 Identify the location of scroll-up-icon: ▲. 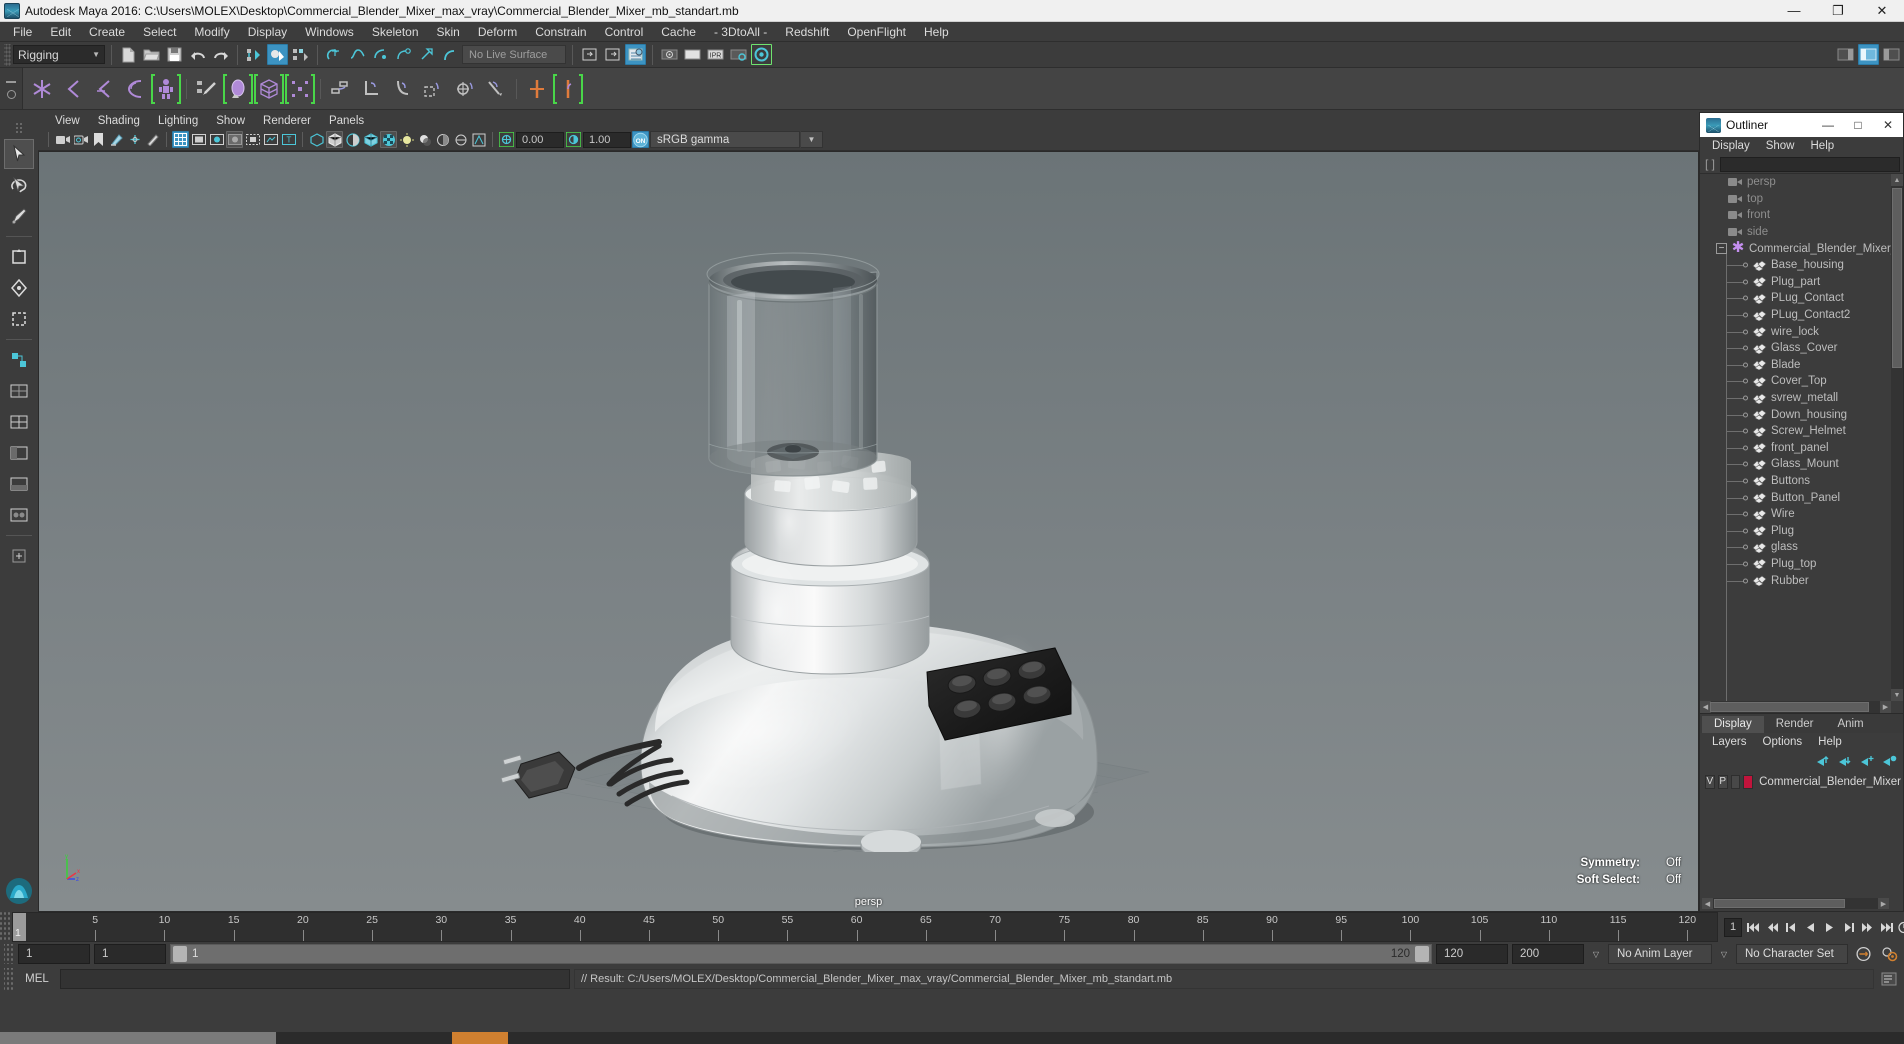
(1897, 180).